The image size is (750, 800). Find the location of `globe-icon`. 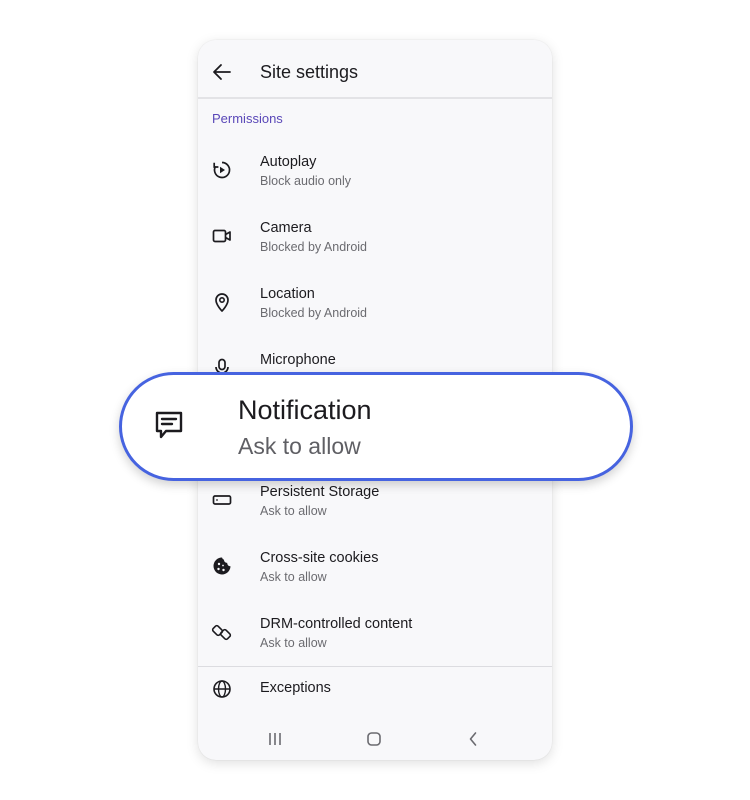

globe-icon is located at coordinates (222, 689).